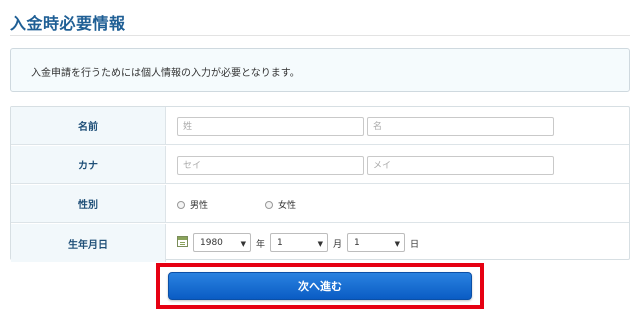 This screenshot has width=640, height=313. Describe the element at coordinates (165, 73) in the screenshot. I see `notice-text: 入金申請を行うためには個人情報の入力が必要となります。` at that location.